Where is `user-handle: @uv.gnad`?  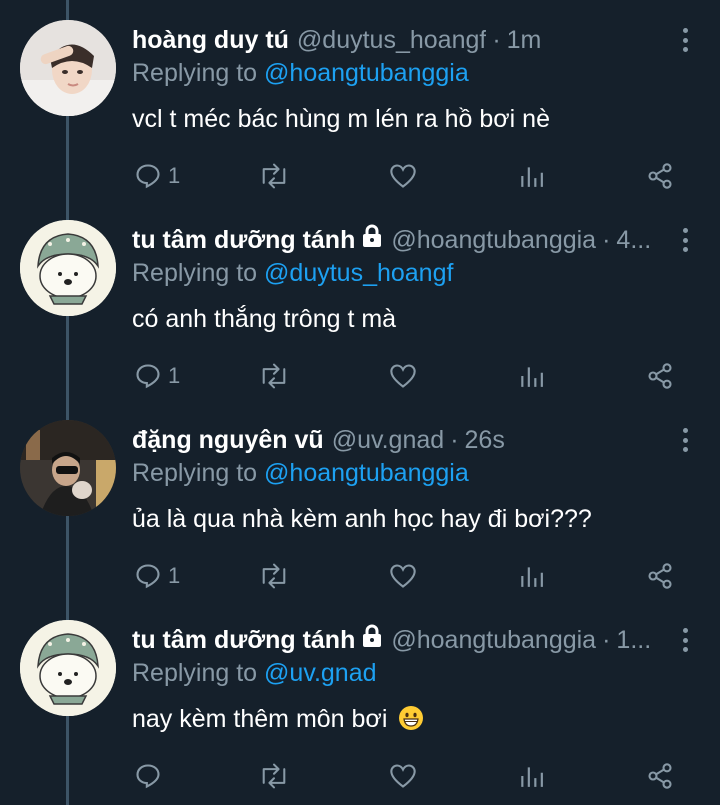 user-handle: @uv.gnad is located at coordinates (388, 440).